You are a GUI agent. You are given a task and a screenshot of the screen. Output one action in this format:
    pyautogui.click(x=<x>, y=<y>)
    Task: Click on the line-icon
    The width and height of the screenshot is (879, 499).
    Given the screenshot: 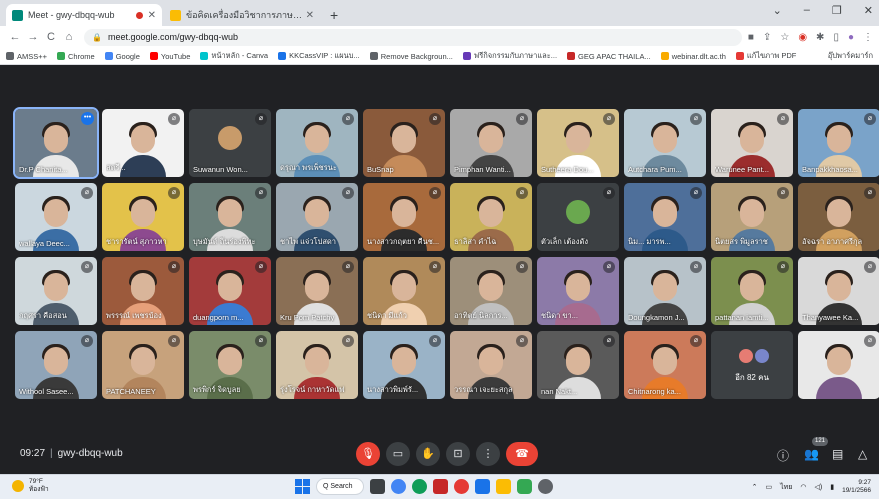 What is the action you would take?
    pyautogui.click(x=524, y=486)
    